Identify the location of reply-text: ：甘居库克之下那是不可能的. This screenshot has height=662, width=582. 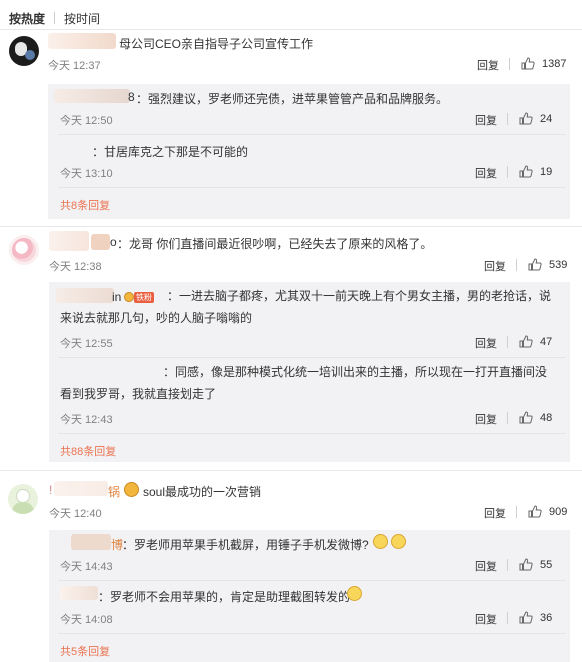
(170, 152).